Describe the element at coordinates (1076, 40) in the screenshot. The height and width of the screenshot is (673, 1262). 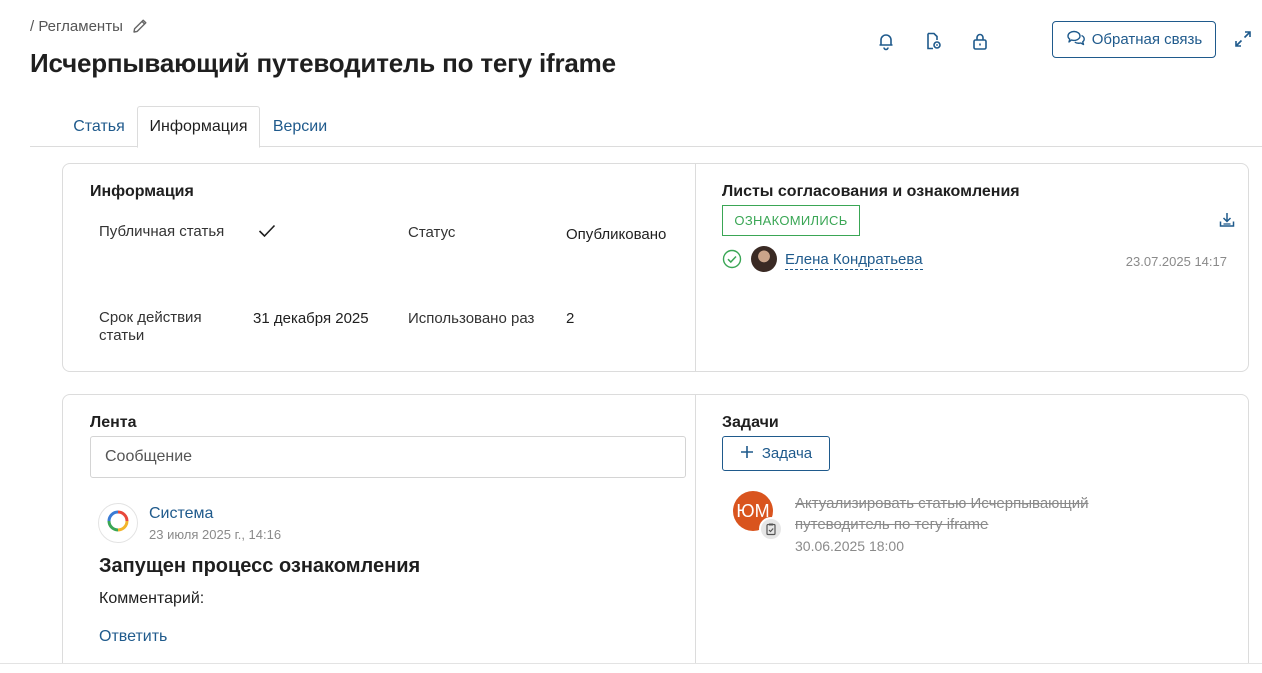
I see `chat-icon` at that location.